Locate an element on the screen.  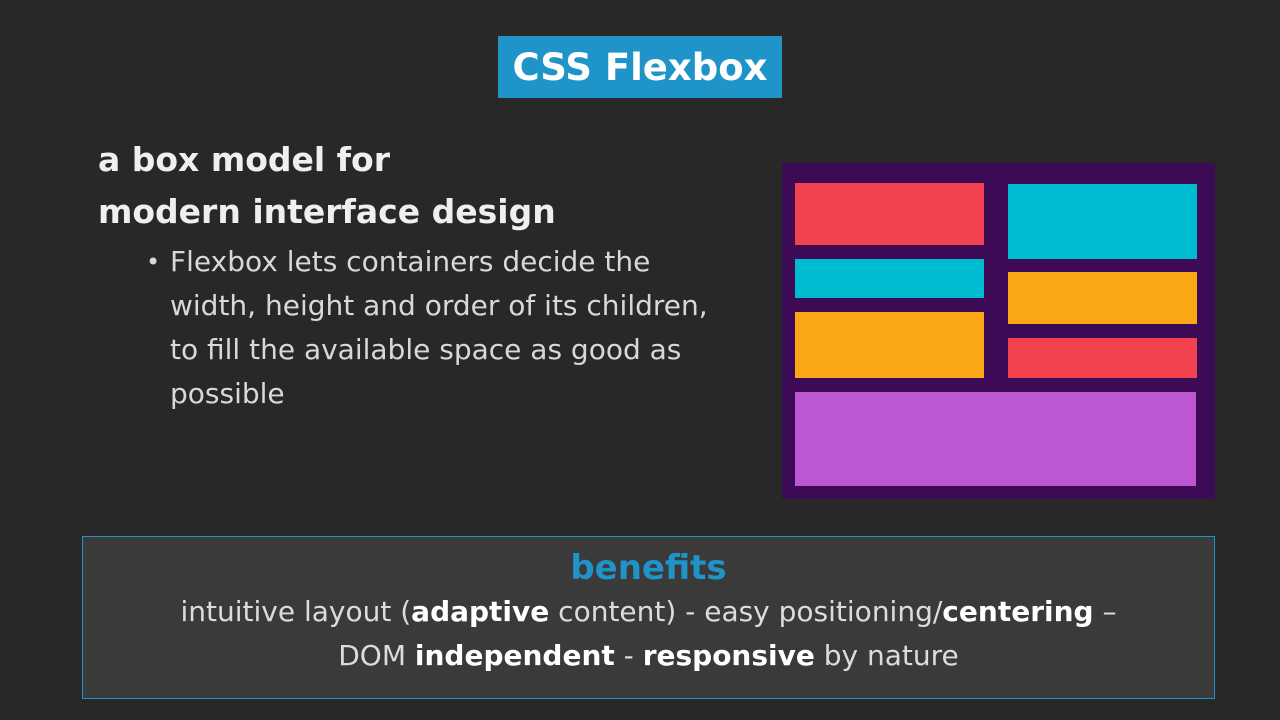
flex-block-orange-left is located at coordinates (889, 345).